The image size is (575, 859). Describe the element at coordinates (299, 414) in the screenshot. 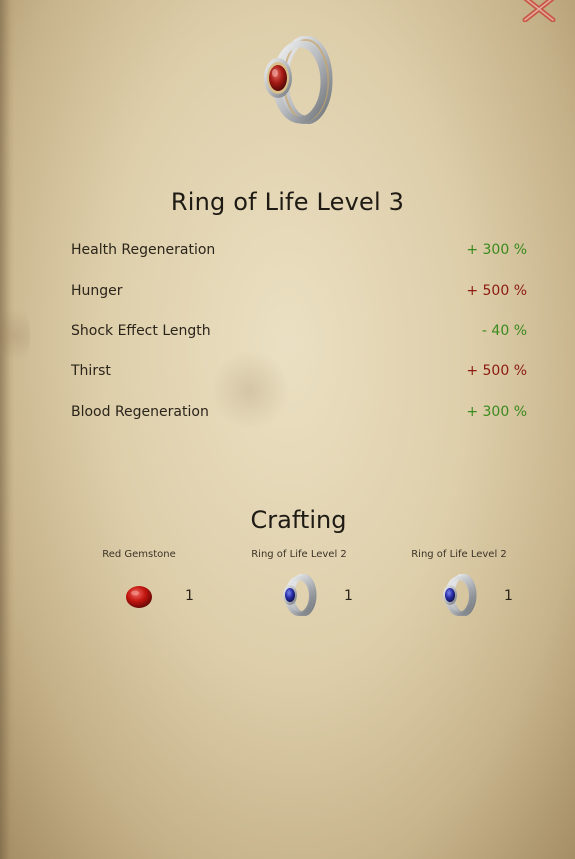

I see `stat-row-blood-regeneration: Blood Regeneration + 300 %` at that location.